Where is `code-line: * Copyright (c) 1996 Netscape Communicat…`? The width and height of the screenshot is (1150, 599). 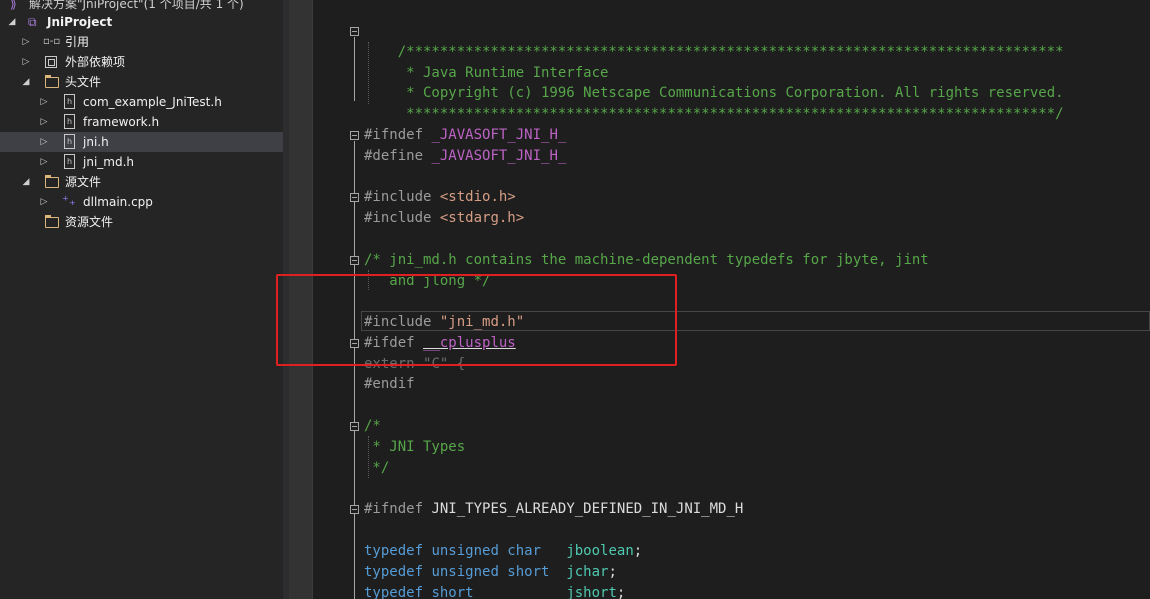 code-line: * Copyright (c) 1996 Netscape Communicat… is located at coordinates (714, 72).